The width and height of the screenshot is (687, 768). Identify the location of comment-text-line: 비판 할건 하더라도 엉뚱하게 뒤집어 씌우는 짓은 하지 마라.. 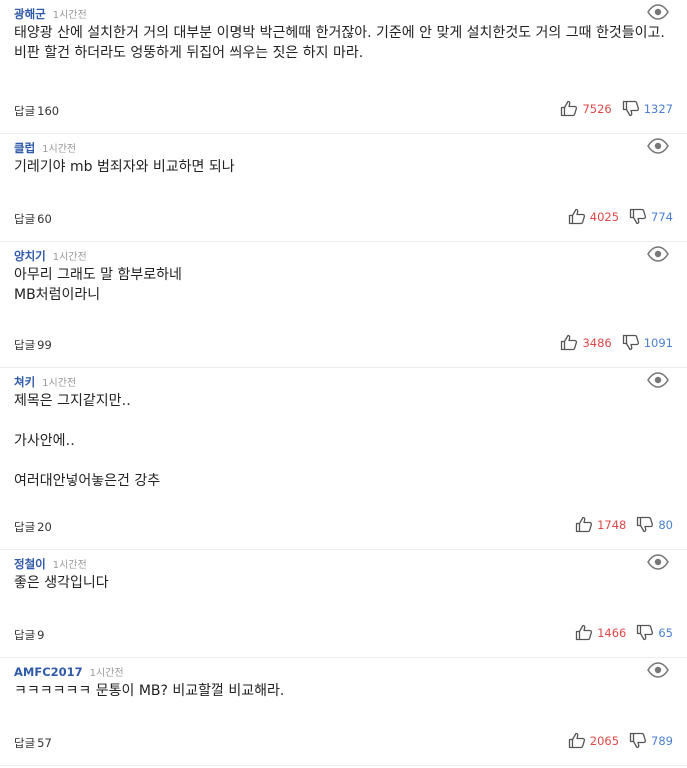
(189, 53).